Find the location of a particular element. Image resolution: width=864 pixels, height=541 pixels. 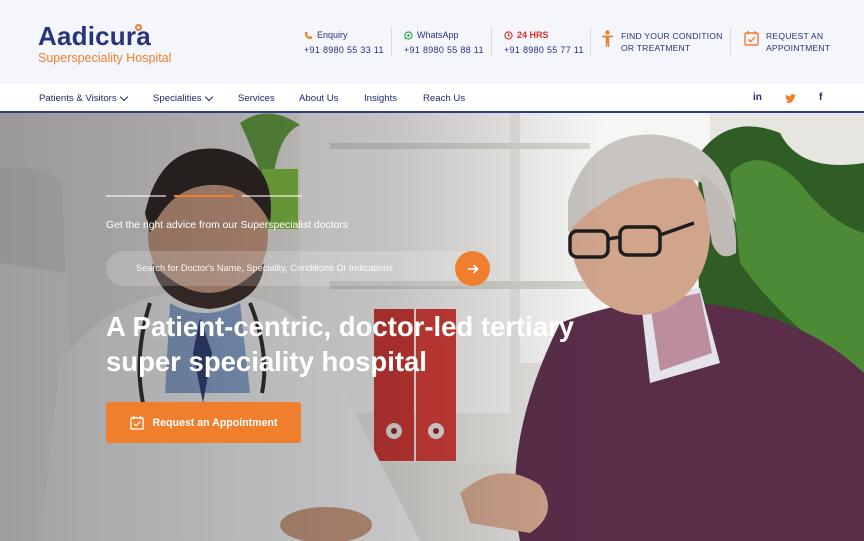

find-condition-line2: OR TREATMENT is located at coordinates (656, 48).